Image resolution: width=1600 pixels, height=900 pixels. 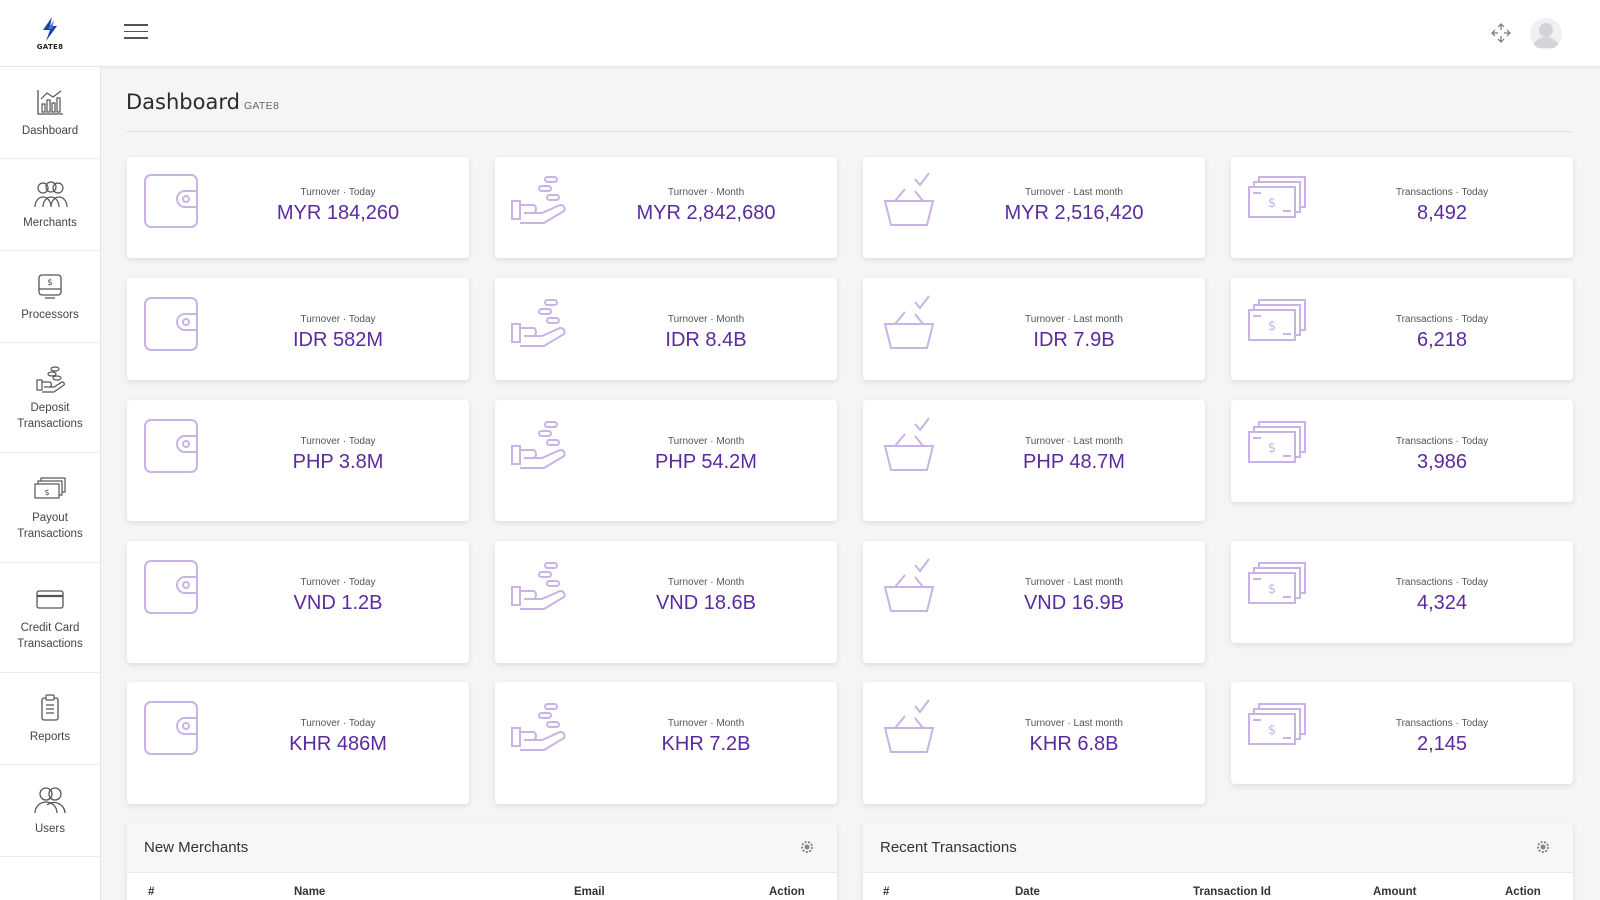 What do you see at coordinates (589, 892) in the screenshot?
I see `column-header: Email` at bounding box center [589, 892].